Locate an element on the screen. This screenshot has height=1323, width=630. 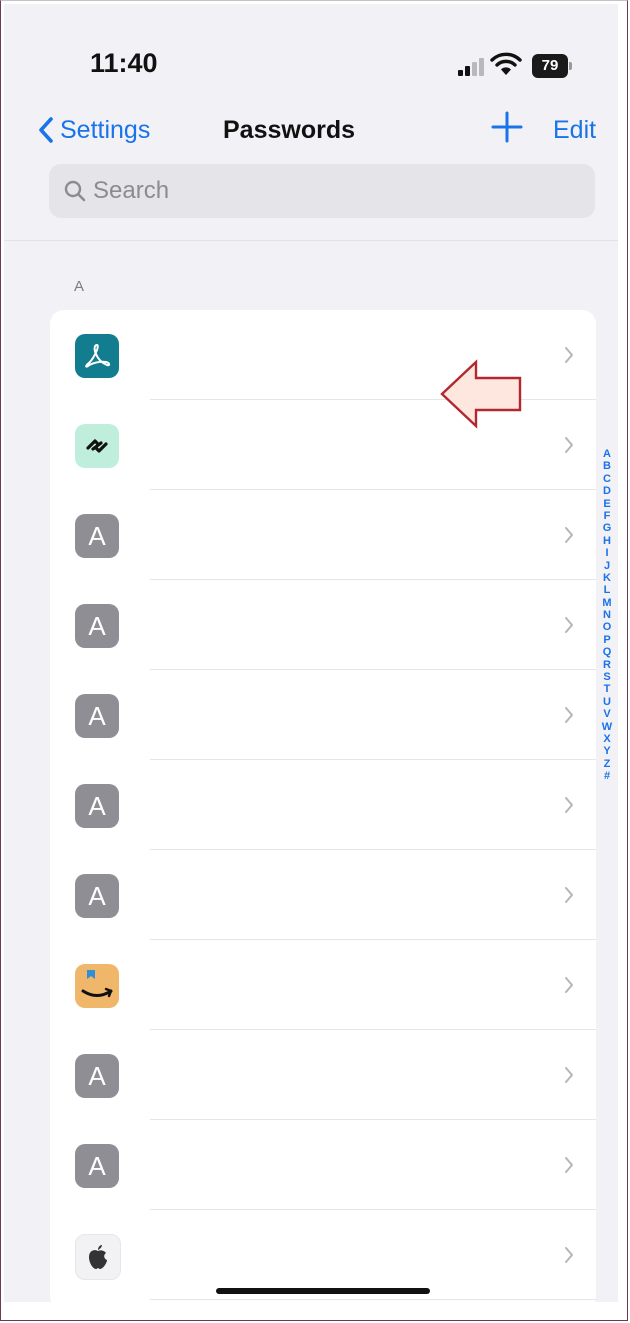
index-letter: G is located at coordinates (607, 528).